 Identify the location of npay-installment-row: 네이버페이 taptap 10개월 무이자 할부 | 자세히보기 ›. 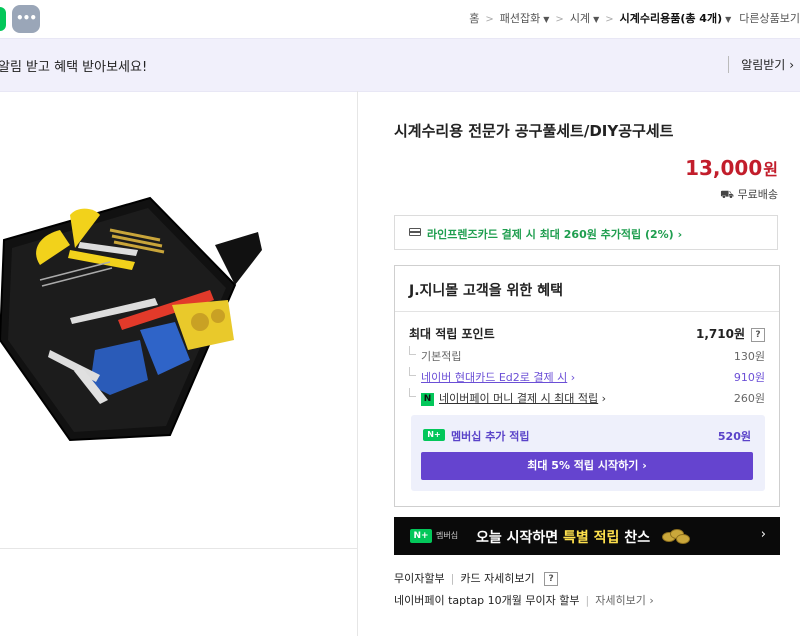
(524, 600).